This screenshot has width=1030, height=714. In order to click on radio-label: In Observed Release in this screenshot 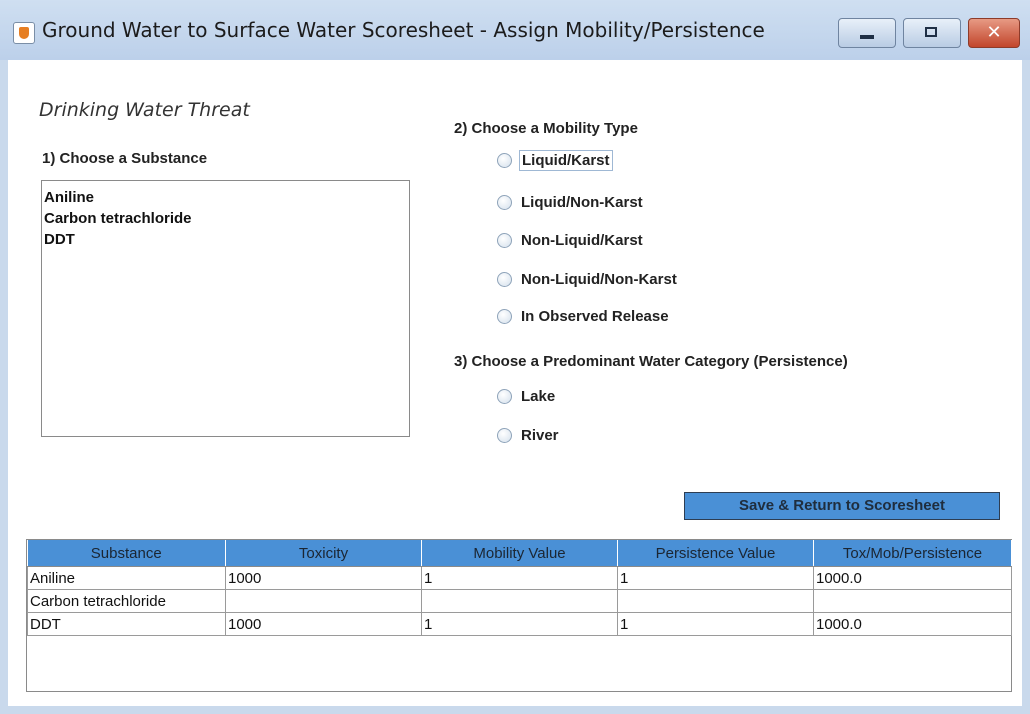, I will do `click(595, 316)`.